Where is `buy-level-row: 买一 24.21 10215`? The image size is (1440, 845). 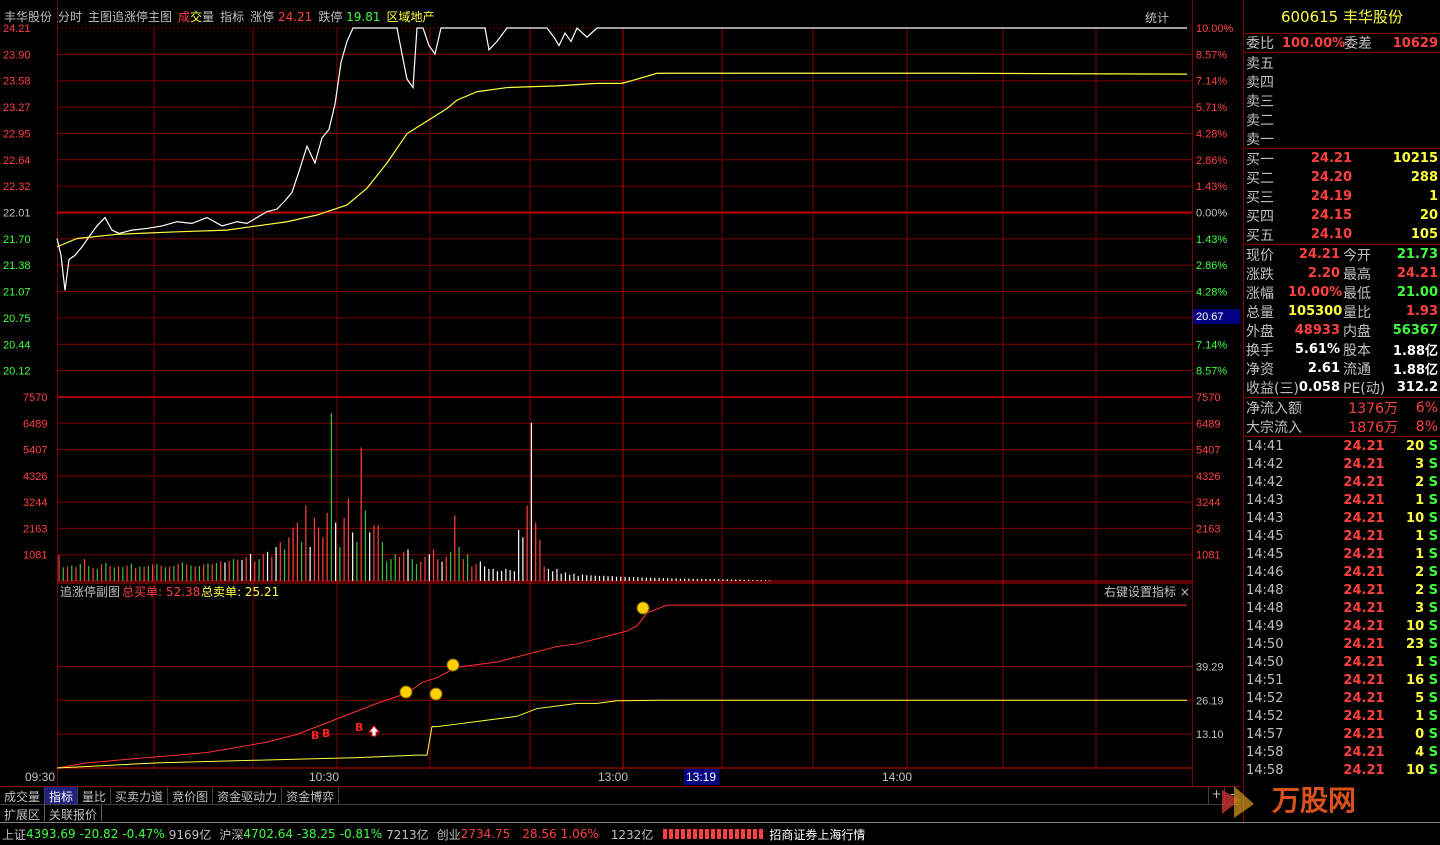 buy-level-row: 买一 24.21 10215 is located at coordinates (1342, 159).